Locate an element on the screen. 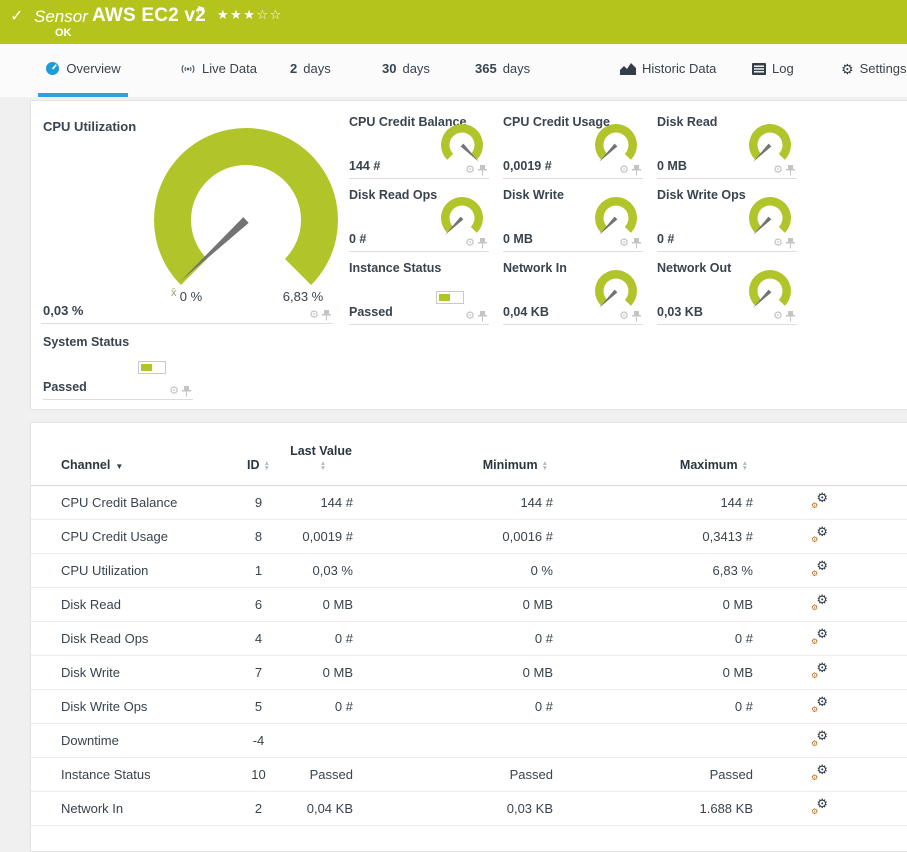  channel-name: CPU Utilization is located at coordinates (131, 570).